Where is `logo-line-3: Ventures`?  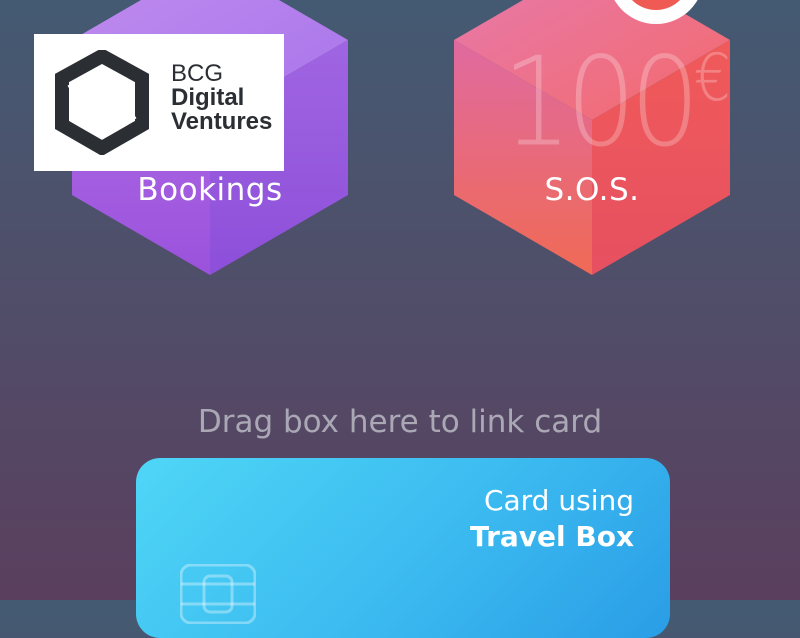 logo-line-3: Ventures is located at coordinates (222, 121).